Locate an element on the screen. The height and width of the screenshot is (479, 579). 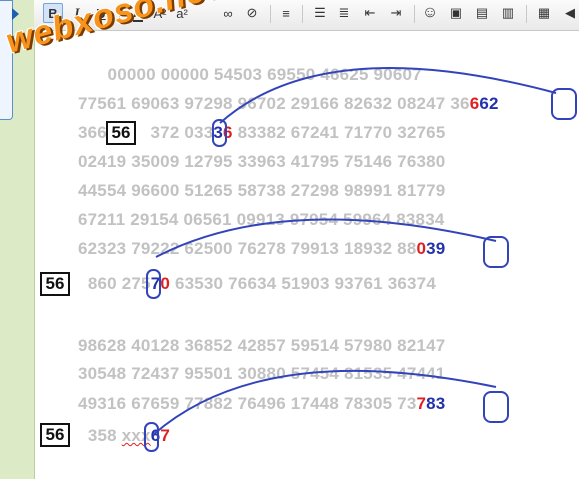
unlink-button: ⊘ is located at coordinates (252, 13).